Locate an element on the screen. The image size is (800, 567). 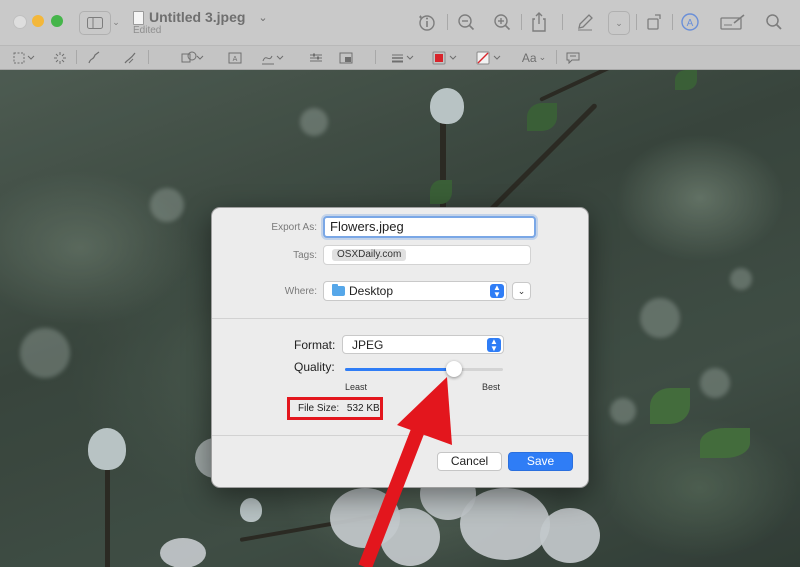
sidebar-icon is located at coordinates (95, 23).